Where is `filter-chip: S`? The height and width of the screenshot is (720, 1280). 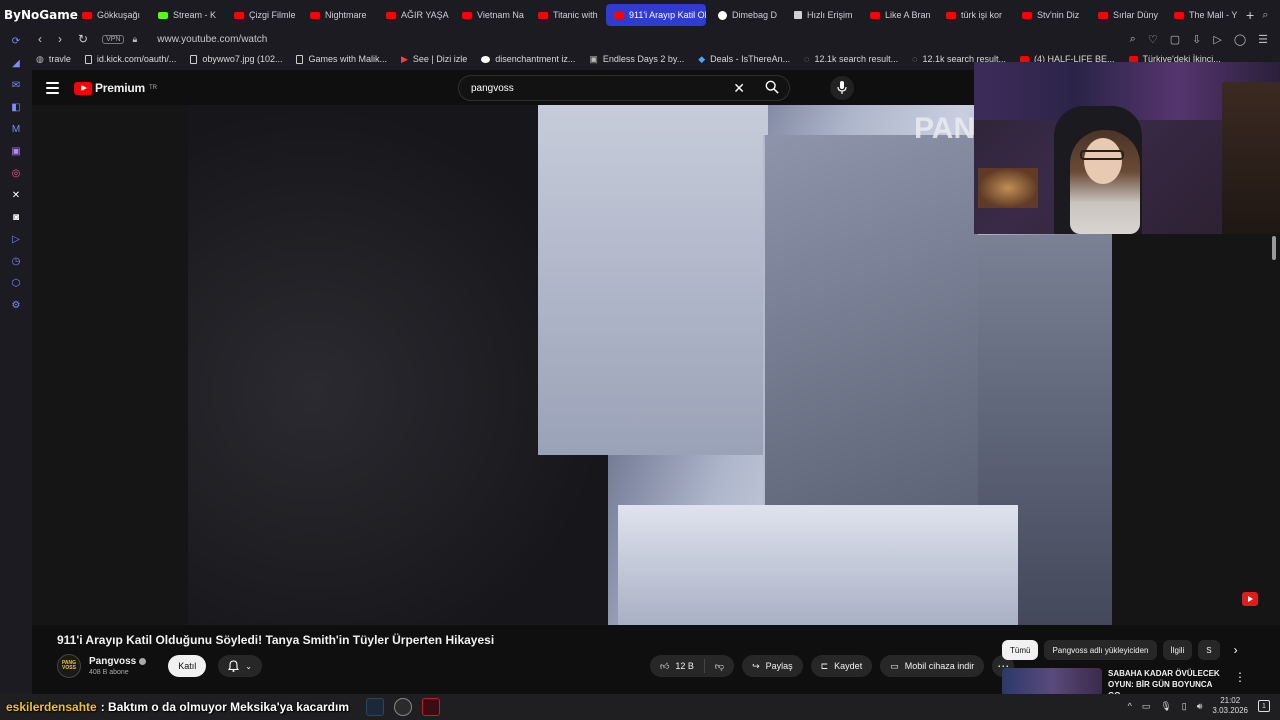
filter-chip: S is located at coordinates (1209, 650).